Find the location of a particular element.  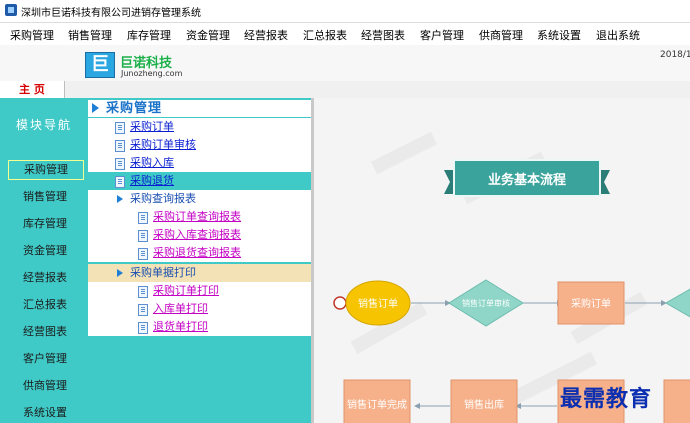

nav-item-settings: 系统设置 is located at coordinates (45, 413).